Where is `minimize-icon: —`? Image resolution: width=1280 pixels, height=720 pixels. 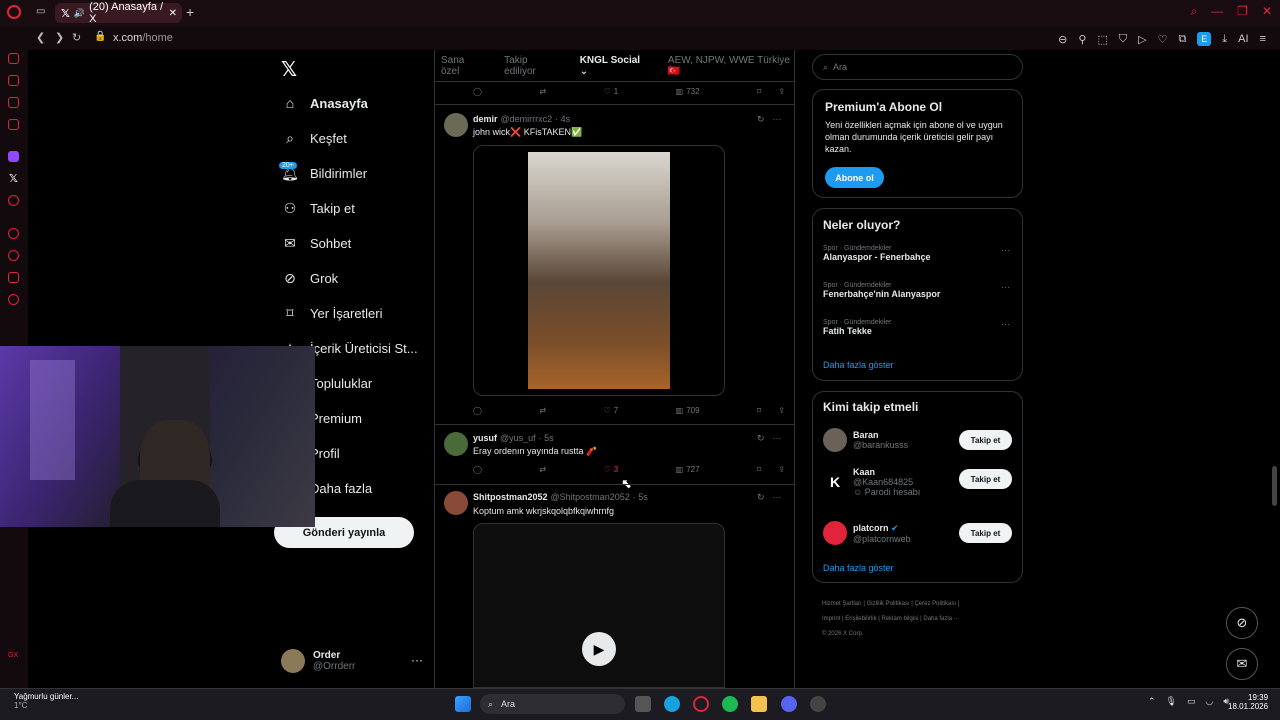
minimize-icon: — is located at coordinates (1217, 11).